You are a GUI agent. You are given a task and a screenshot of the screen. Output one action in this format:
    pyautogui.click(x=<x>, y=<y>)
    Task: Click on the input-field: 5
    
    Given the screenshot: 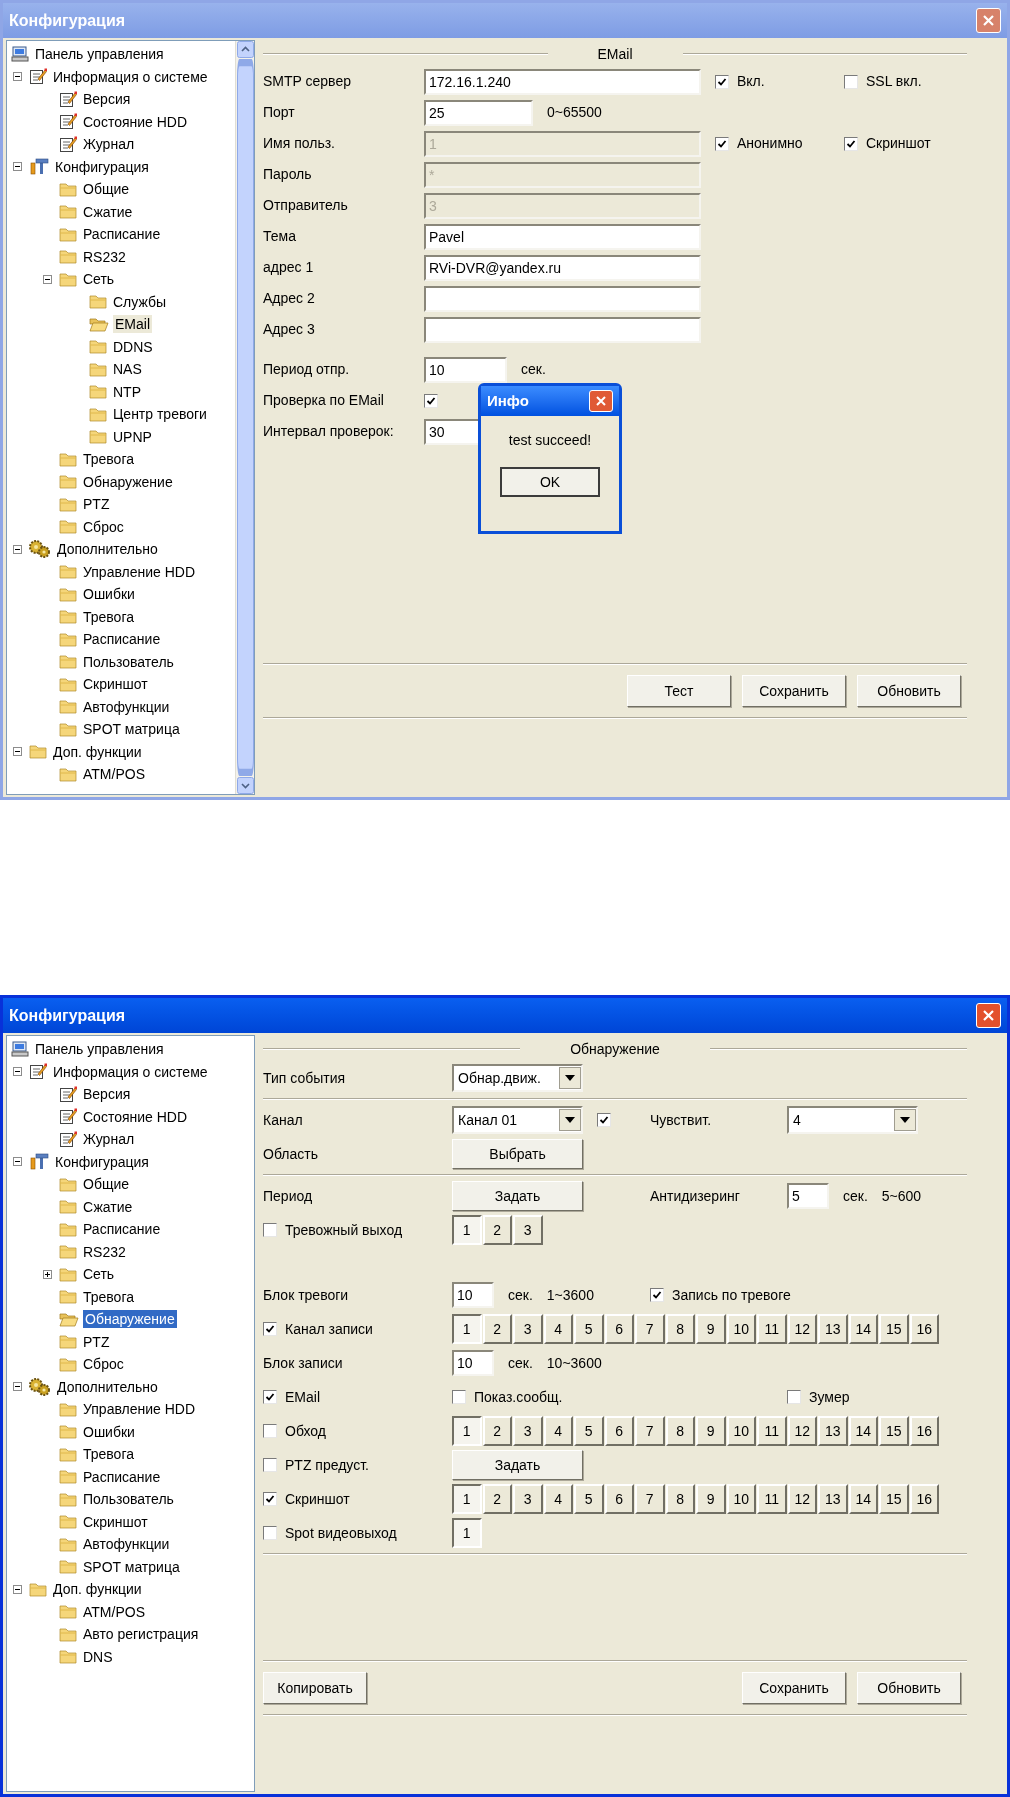 What is the action you would take?
    pyautogui.click(x=808, y=1196)
    